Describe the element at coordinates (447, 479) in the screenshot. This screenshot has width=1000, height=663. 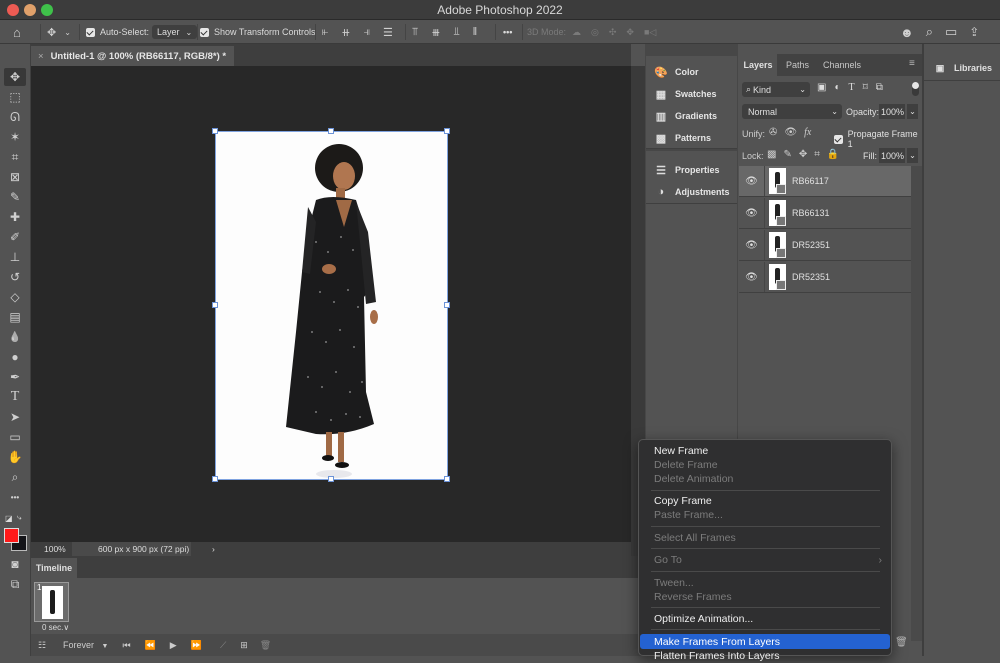
I see `transform-handle-bottom-right` at that location.